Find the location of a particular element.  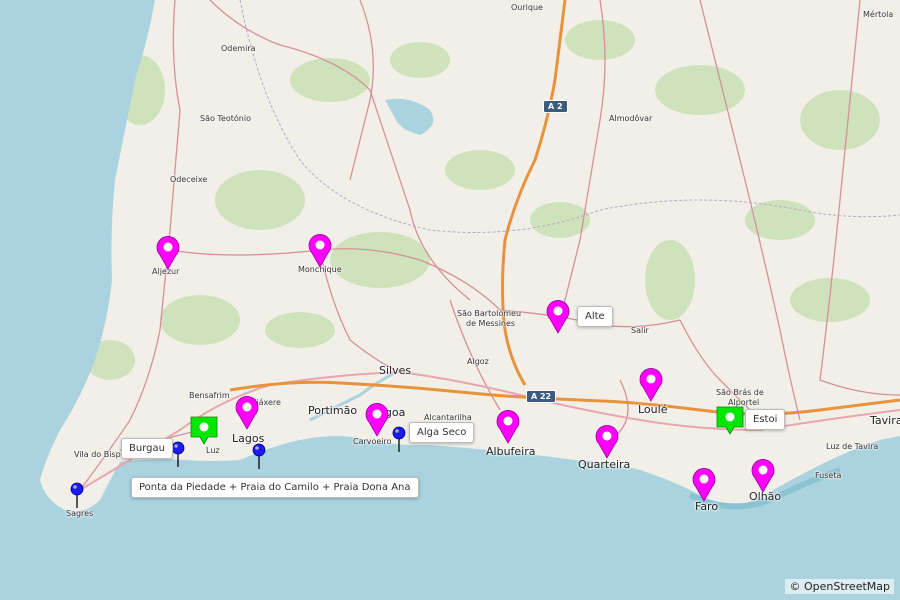

map-pin-aljezur is located at coordinates (168, 252).